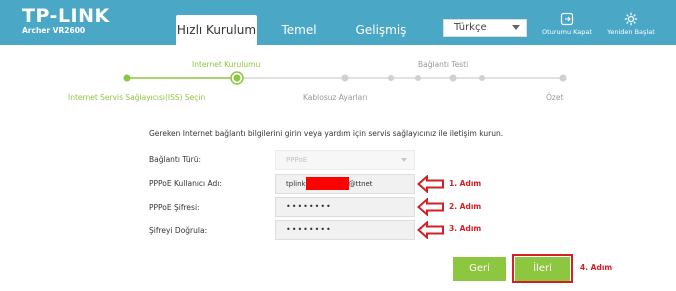 This screenshot has height=291, width=676. Describe the element at coordinates (296, 184) in the screenshot. I see `username-prefix: tplink` at that location.